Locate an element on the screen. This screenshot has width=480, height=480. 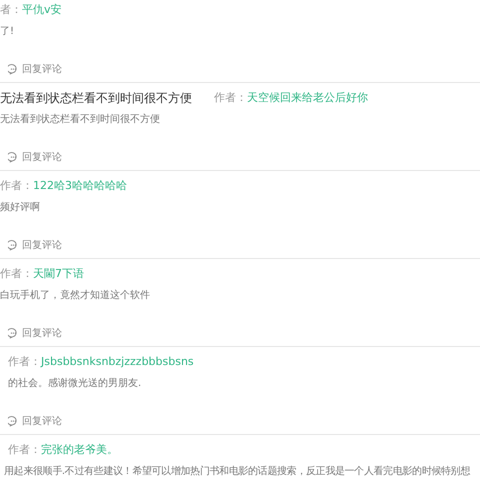
author-label: 者： is located at coordinates (11, 10).